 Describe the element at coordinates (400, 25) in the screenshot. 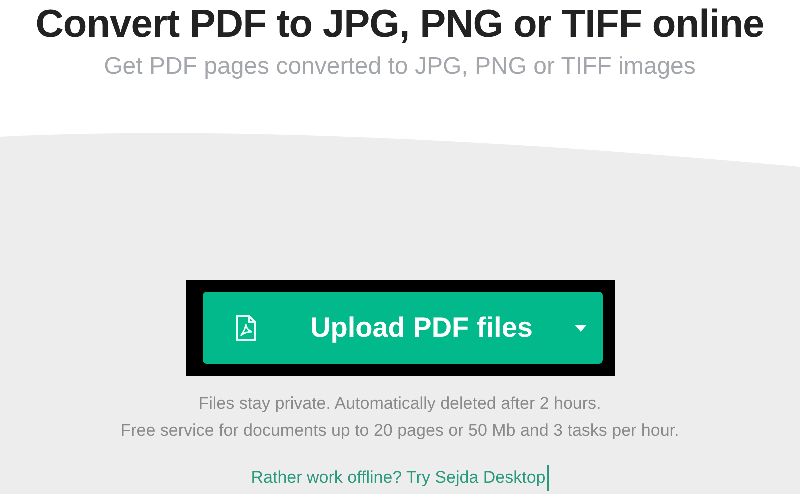

I see `page-title: Convert PDF to JPG, PNG or TIFF online` at that location.